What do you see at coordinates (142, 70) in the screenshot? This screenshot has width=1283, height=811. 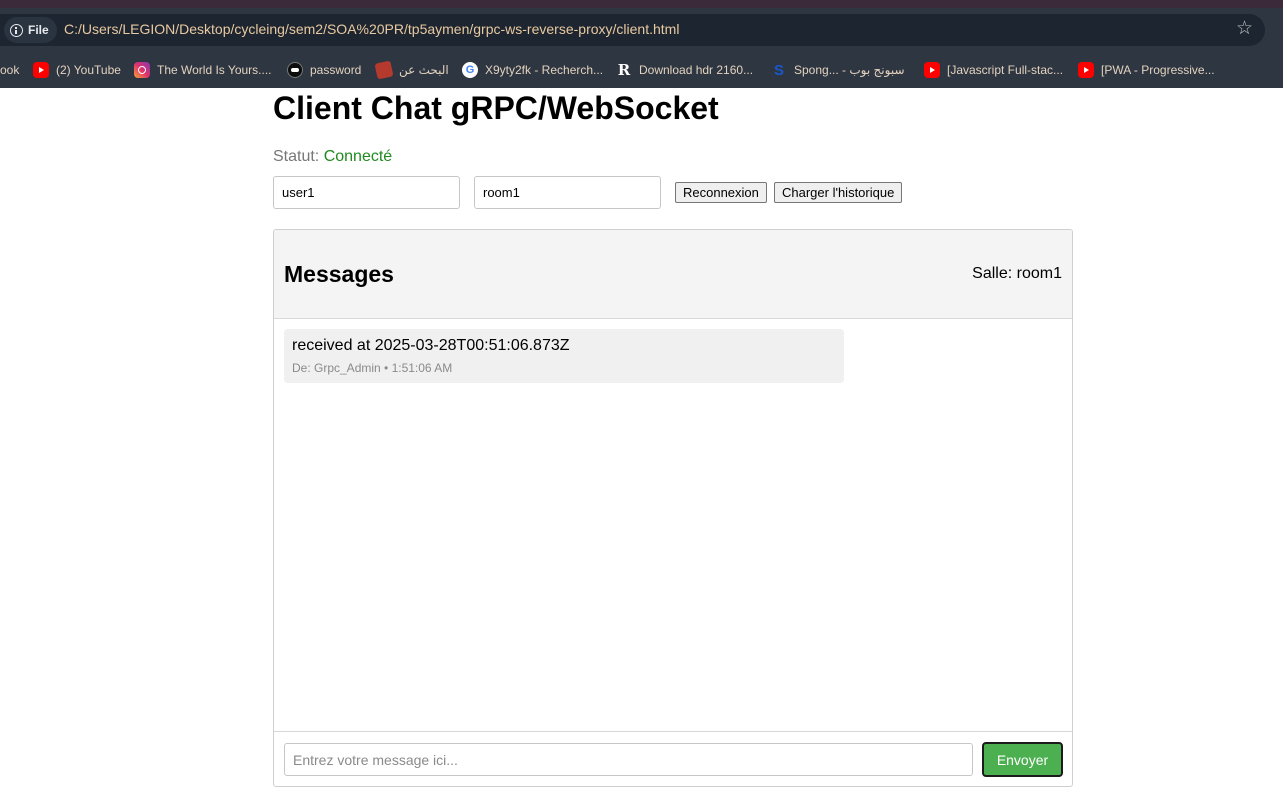 I see `instagram-icon` at bounding box center [142, 70].